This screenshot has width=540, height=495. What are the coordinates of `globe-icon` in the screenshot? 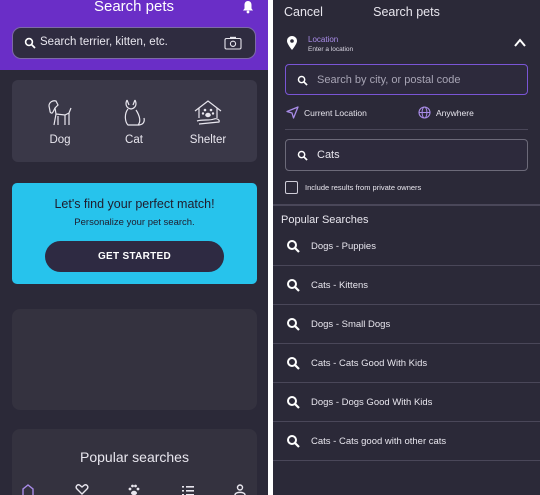 It's located at (424, 112).